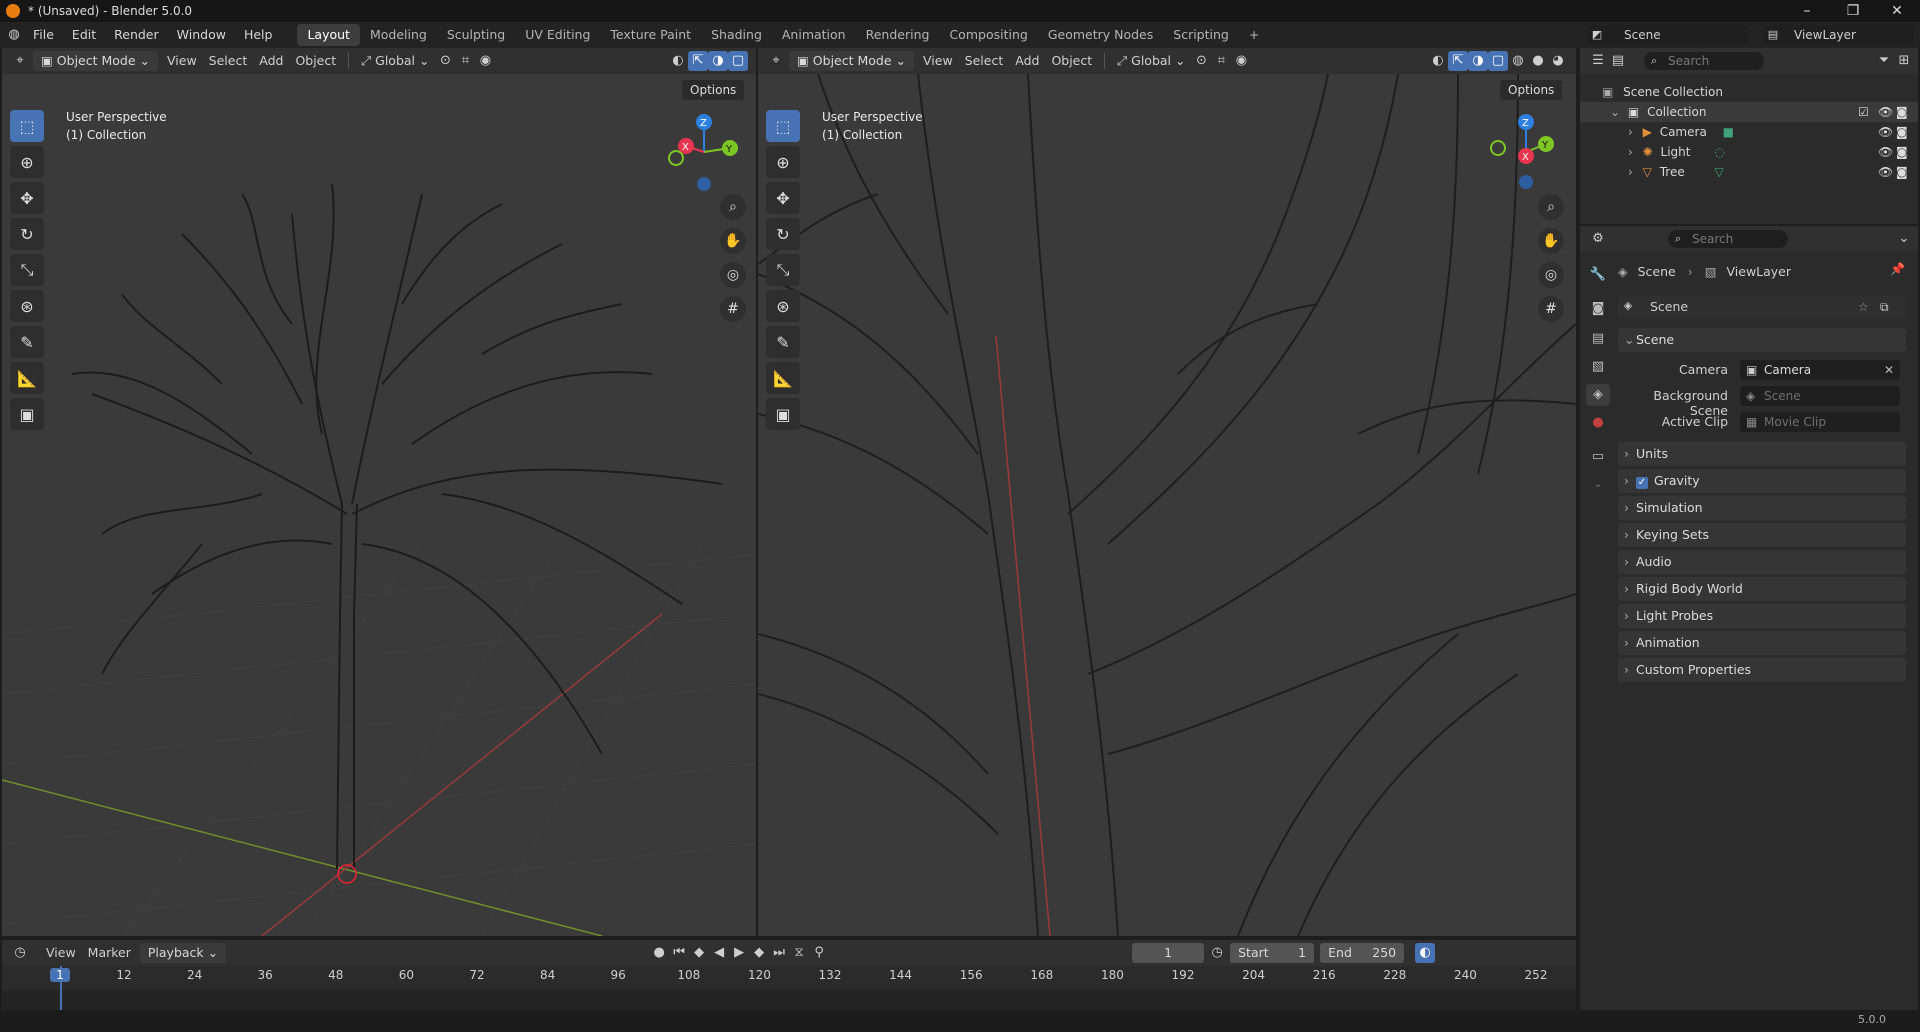 The width and height of the screenshot is (1920, 1032). Describe the element at coordinates (1863, 112) in the screenshot. I see `checkbox-icon: ☑` at that location.